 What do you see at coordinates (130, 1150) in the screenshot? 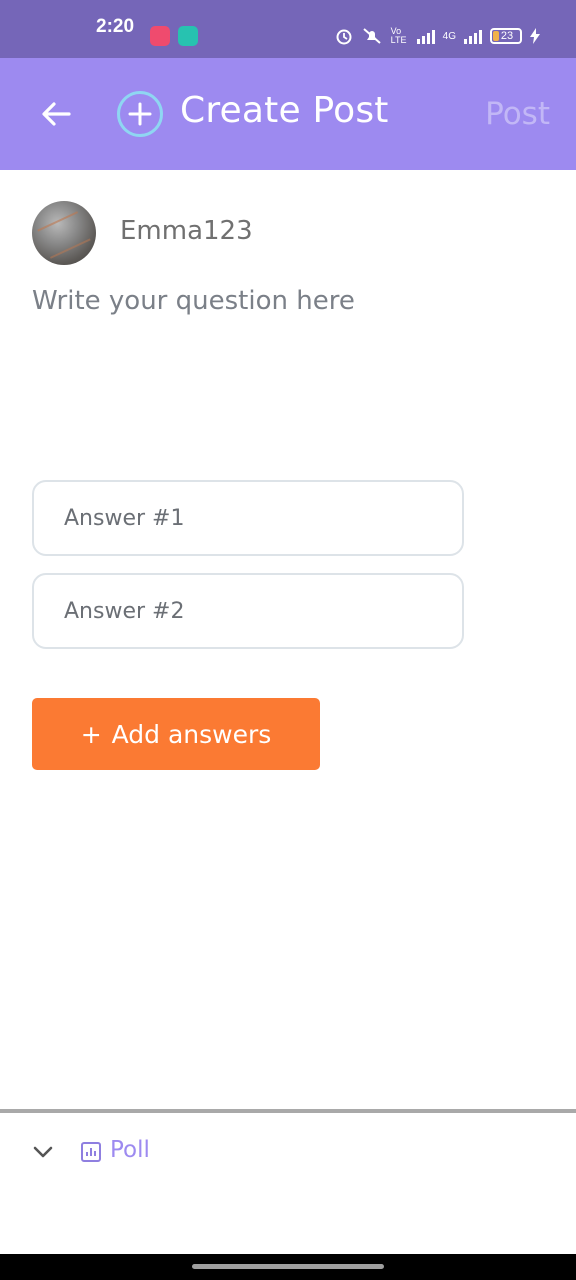
I see `poll-label: Poll` at bounding box center [130, 1150].